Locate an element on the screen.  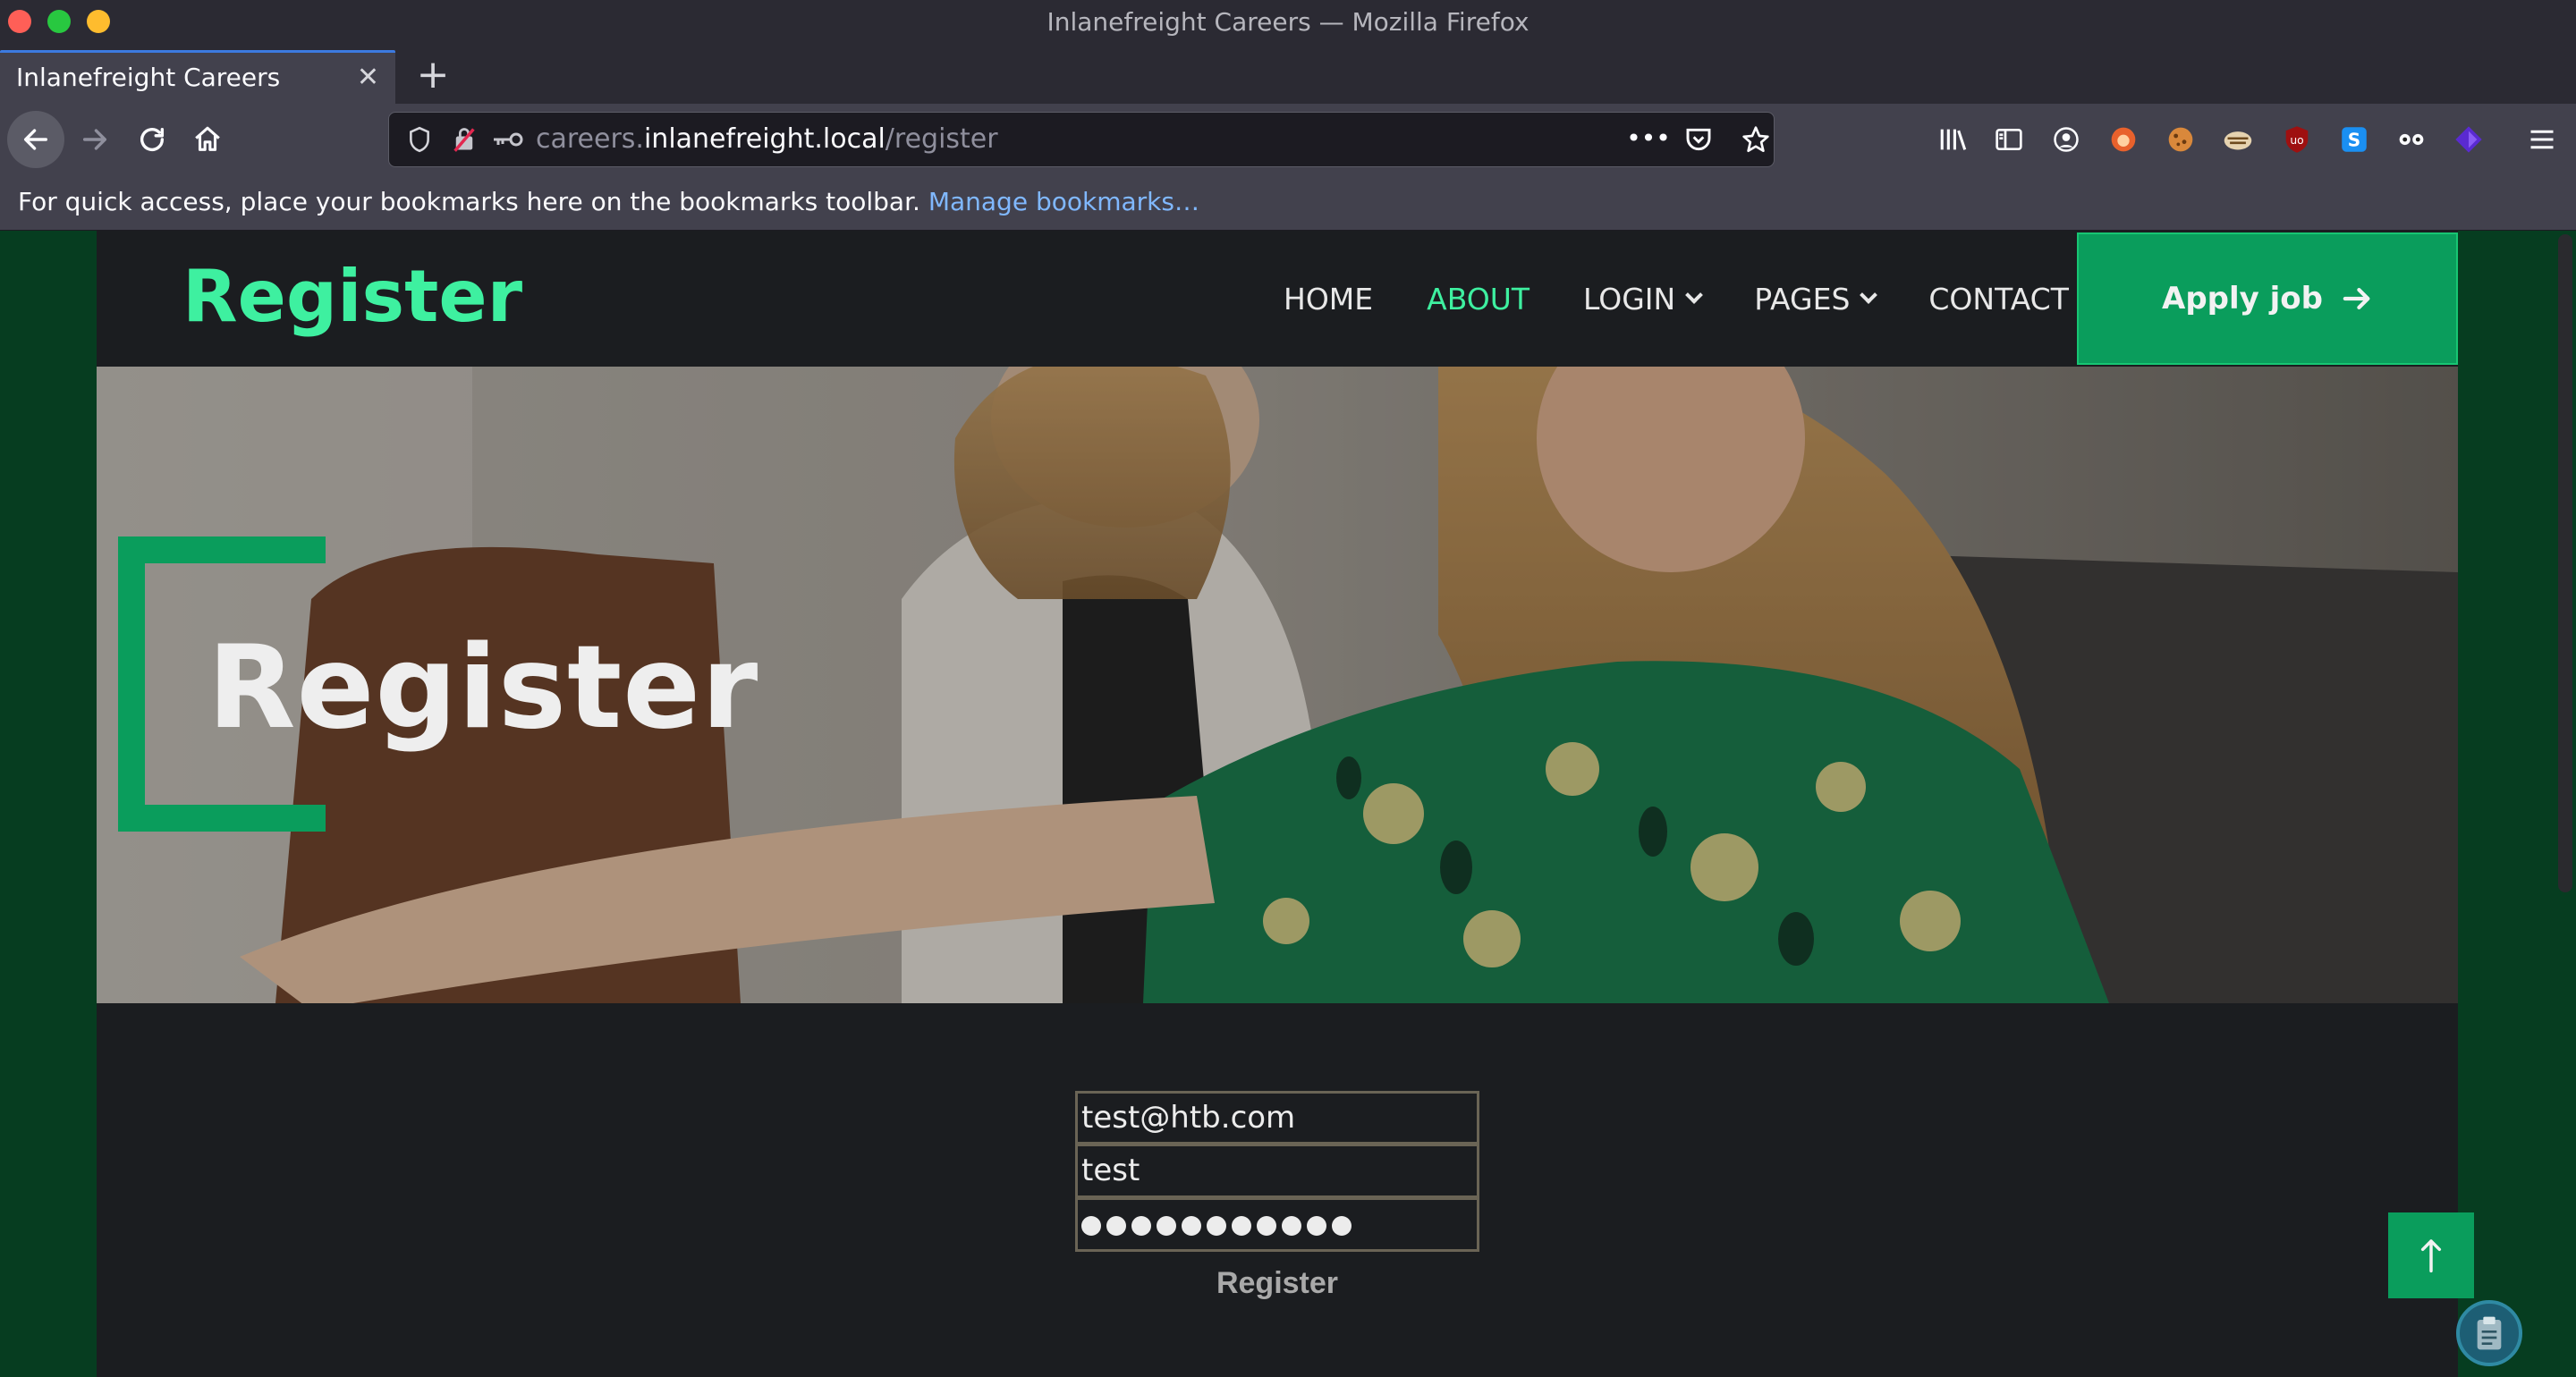
forward-button is located at coordinates (94, 139).